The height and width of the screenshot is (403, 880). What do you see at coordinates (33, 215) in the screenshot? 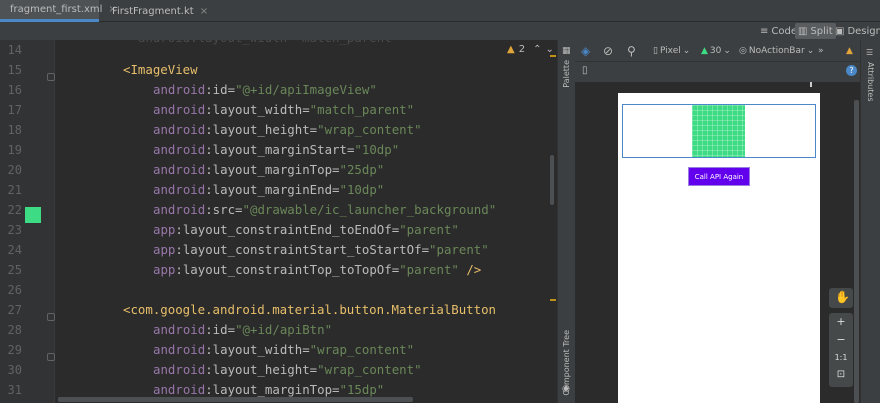
I see `drawable-preview-icon` at bounding box center [33, 215].